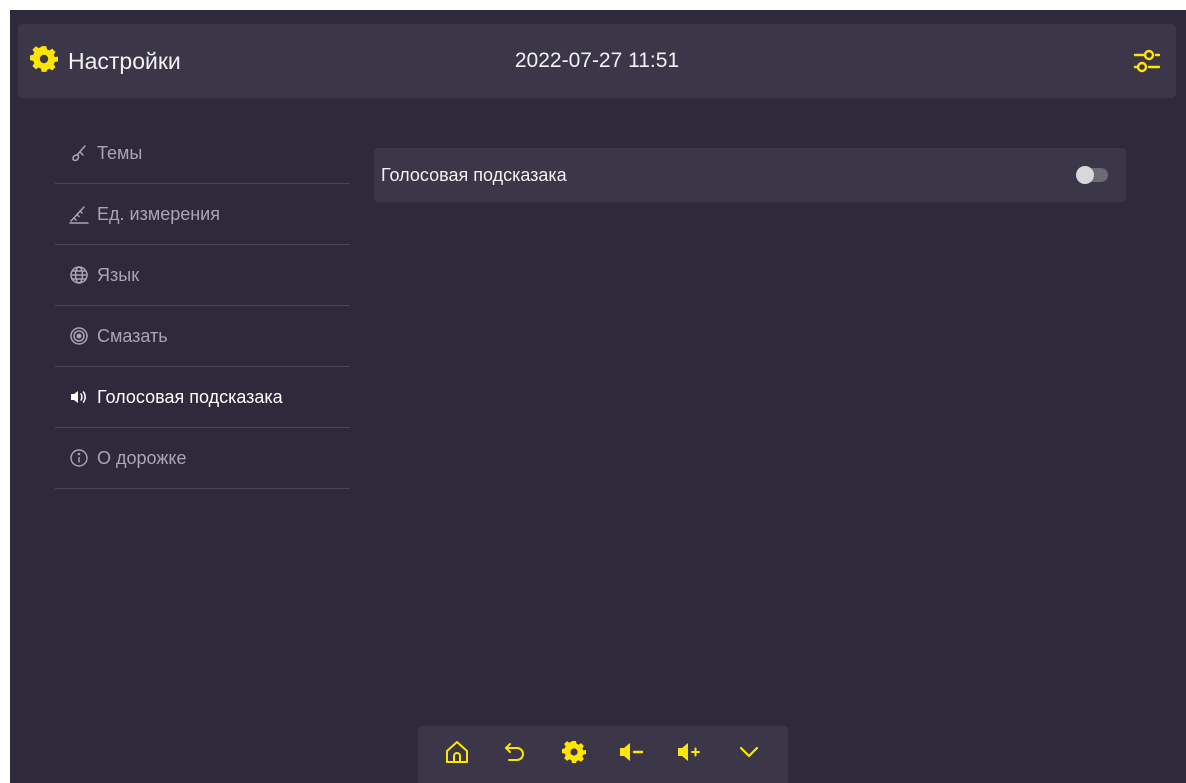 This screenshot has height=783, width=1186. I want to click on bottom-nav-bar, so click(603, 754).